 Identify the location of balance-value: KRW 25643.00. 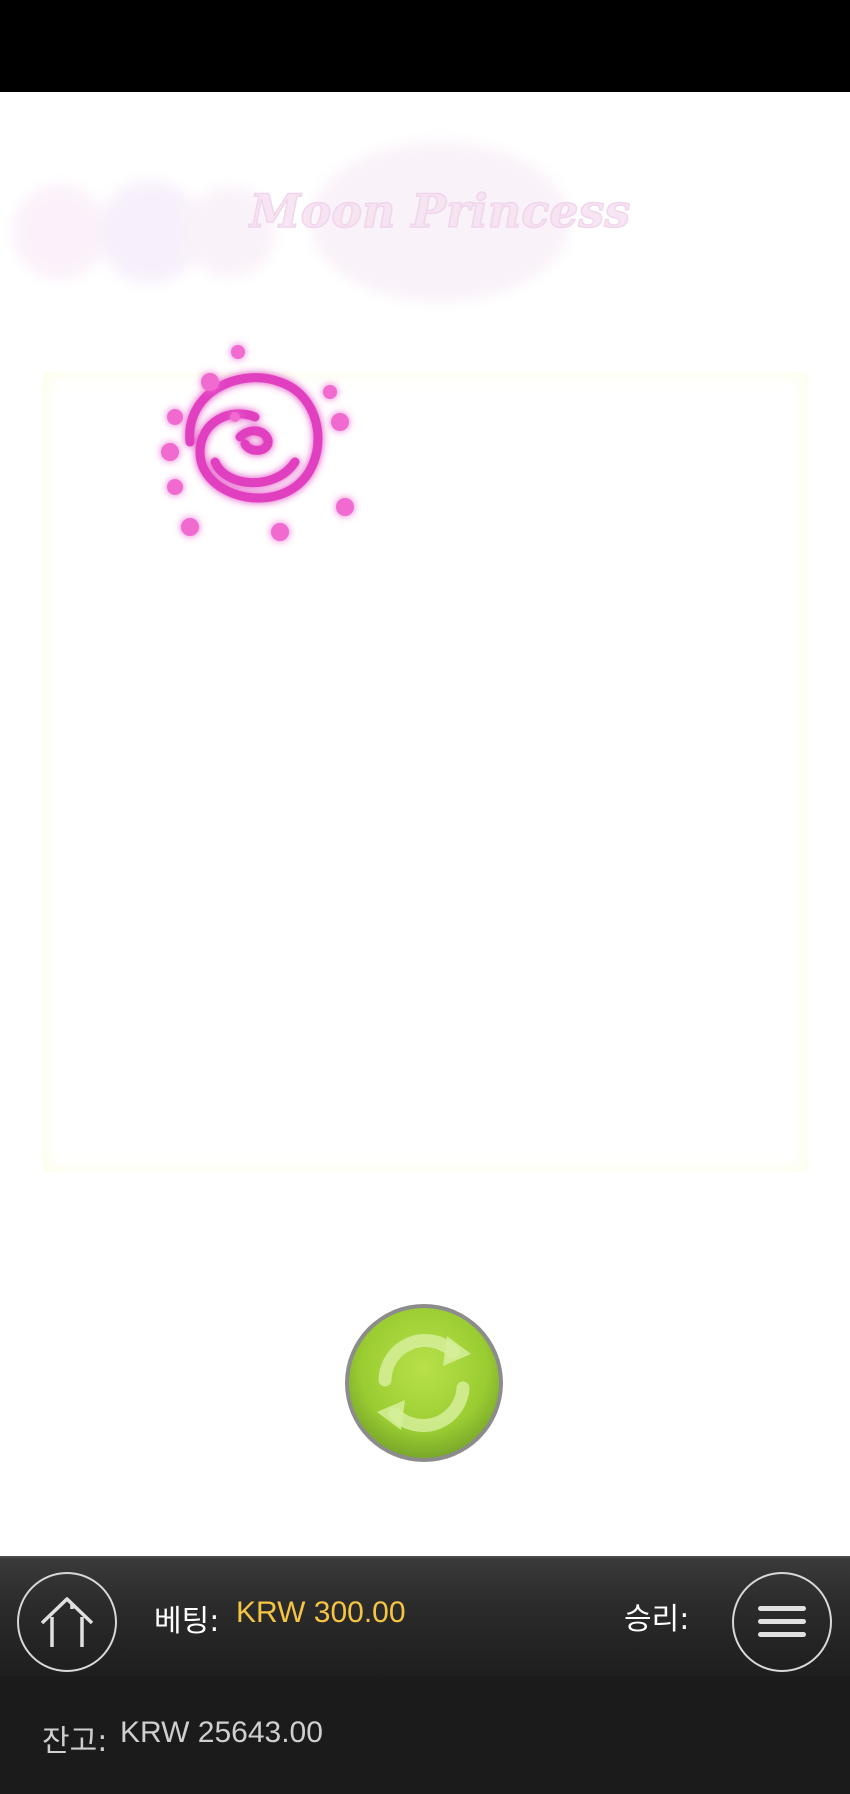
(221, 1732).